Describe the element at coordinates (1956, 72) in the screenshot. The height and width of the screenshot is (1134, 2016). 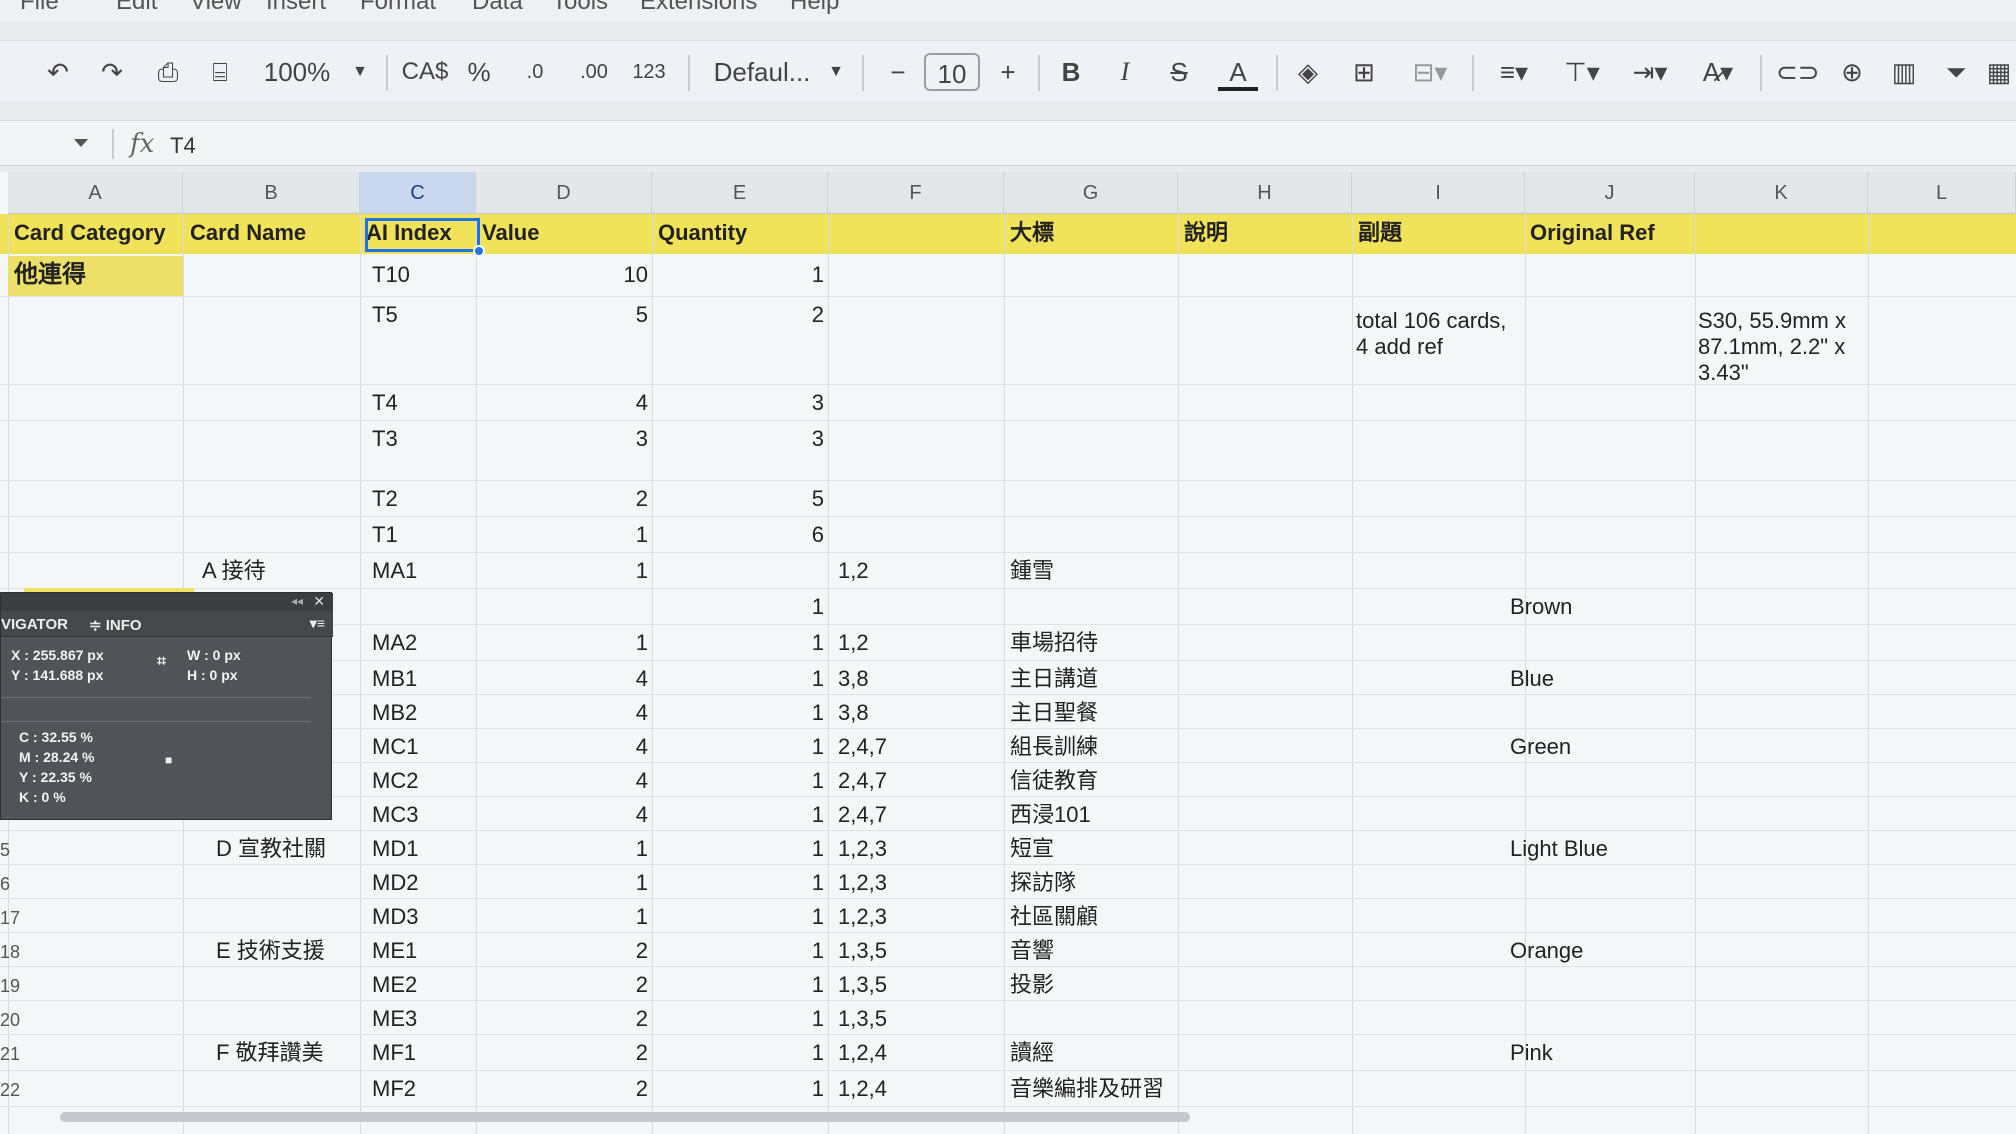
I see `filter-icon: ⏷` at that location.